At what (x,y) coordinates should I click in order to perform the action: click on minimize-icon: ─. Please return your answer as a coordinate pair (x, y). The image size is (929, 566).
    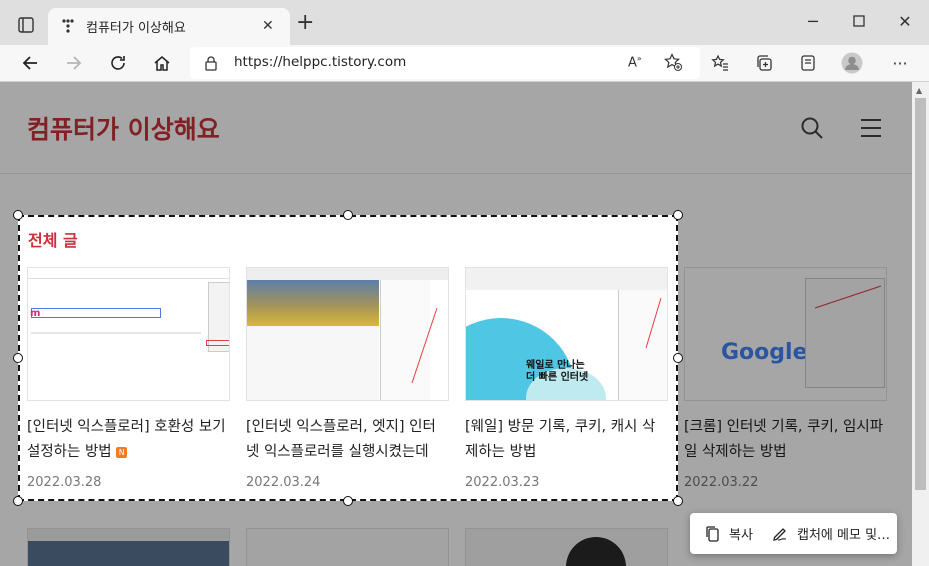
    Looking at the image, I should click on (813, 21).